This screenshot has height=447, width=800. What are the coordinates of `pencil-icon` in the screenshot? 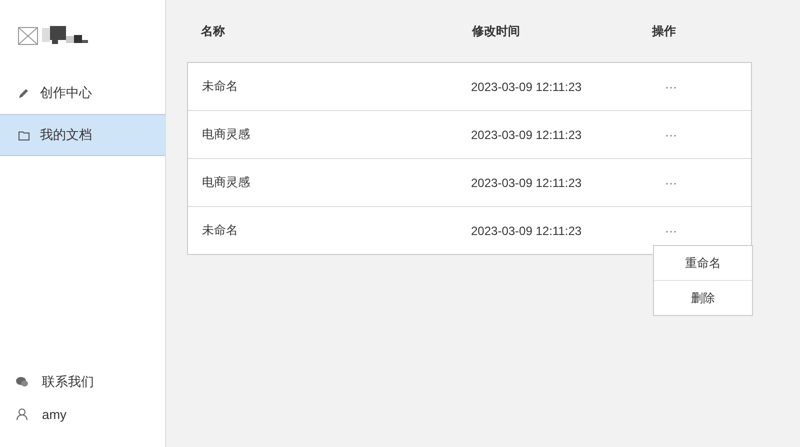 It's located at (24, 93).